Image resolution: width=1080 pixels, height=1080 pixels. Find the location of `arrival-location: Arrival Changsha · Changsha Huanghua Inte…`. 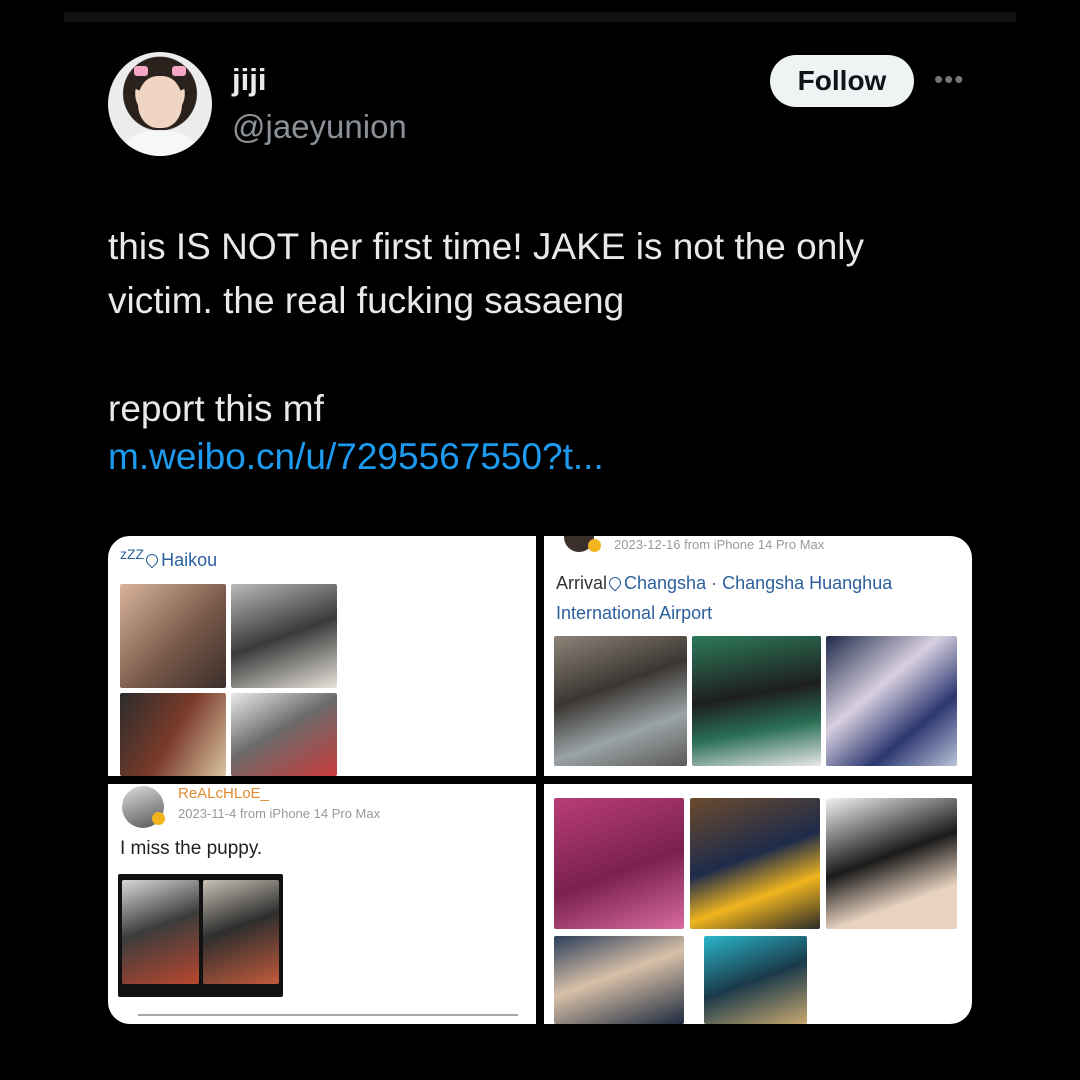

arrival-location: Arrival Changsha · Changsha Huanghua Inte… is located at coordinates (761, 598).